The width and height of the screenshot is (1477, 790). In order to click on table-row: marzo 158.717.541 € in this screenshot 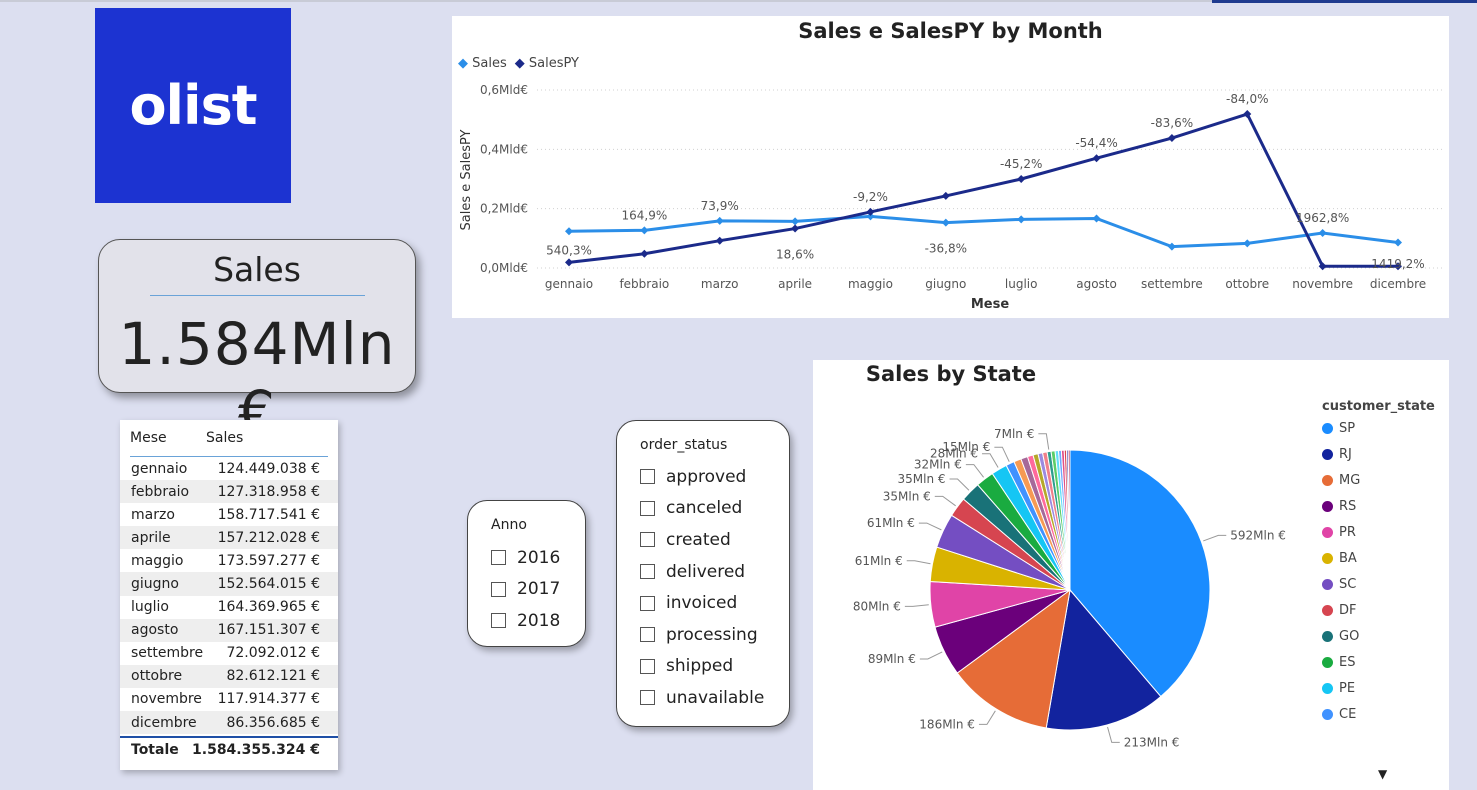, I will do `click(229, 514)`.